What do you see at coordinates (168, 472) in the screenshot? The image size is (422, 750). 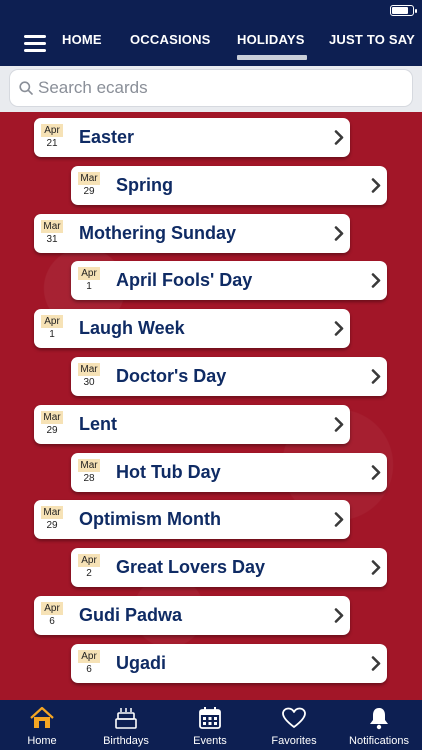 I see `holiday-title: Hot Tub Day` at bounding box center [168, 472].